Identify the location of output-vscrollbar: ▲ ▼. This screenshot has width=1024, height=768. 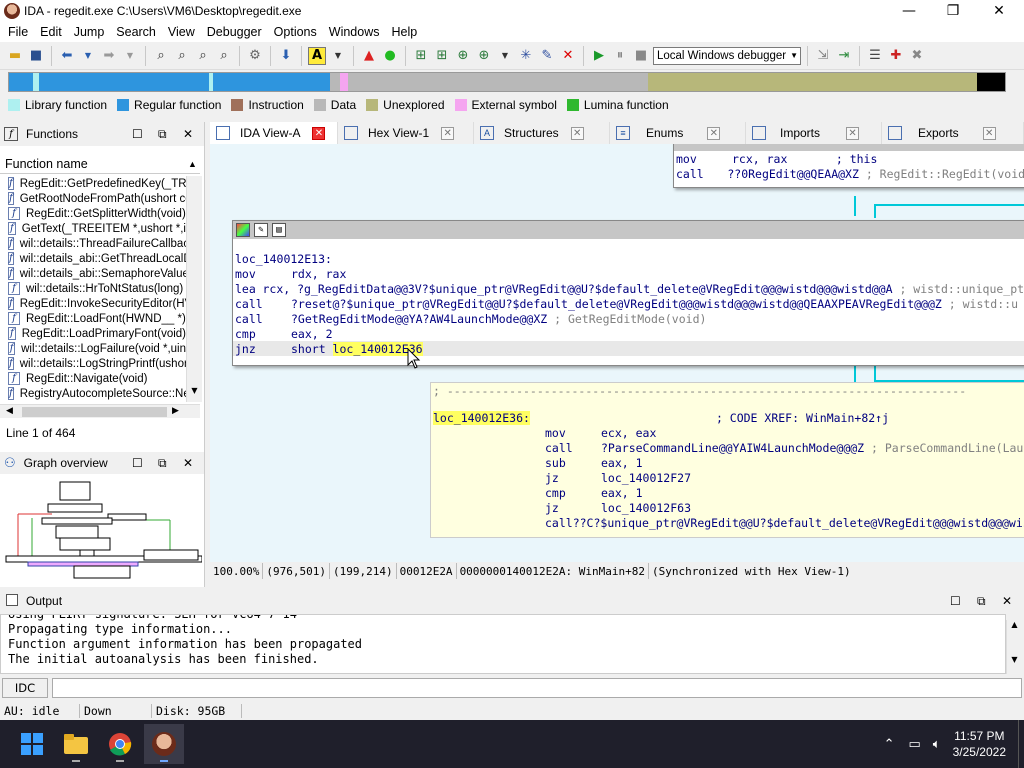
(1014, 647).